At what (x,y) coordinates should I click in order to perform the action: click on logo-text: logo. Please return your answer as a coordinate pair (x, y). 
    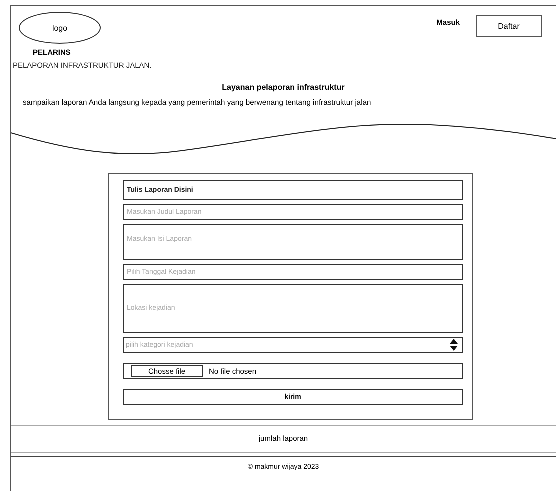
    Looking at the image, I should click on (60, 28).